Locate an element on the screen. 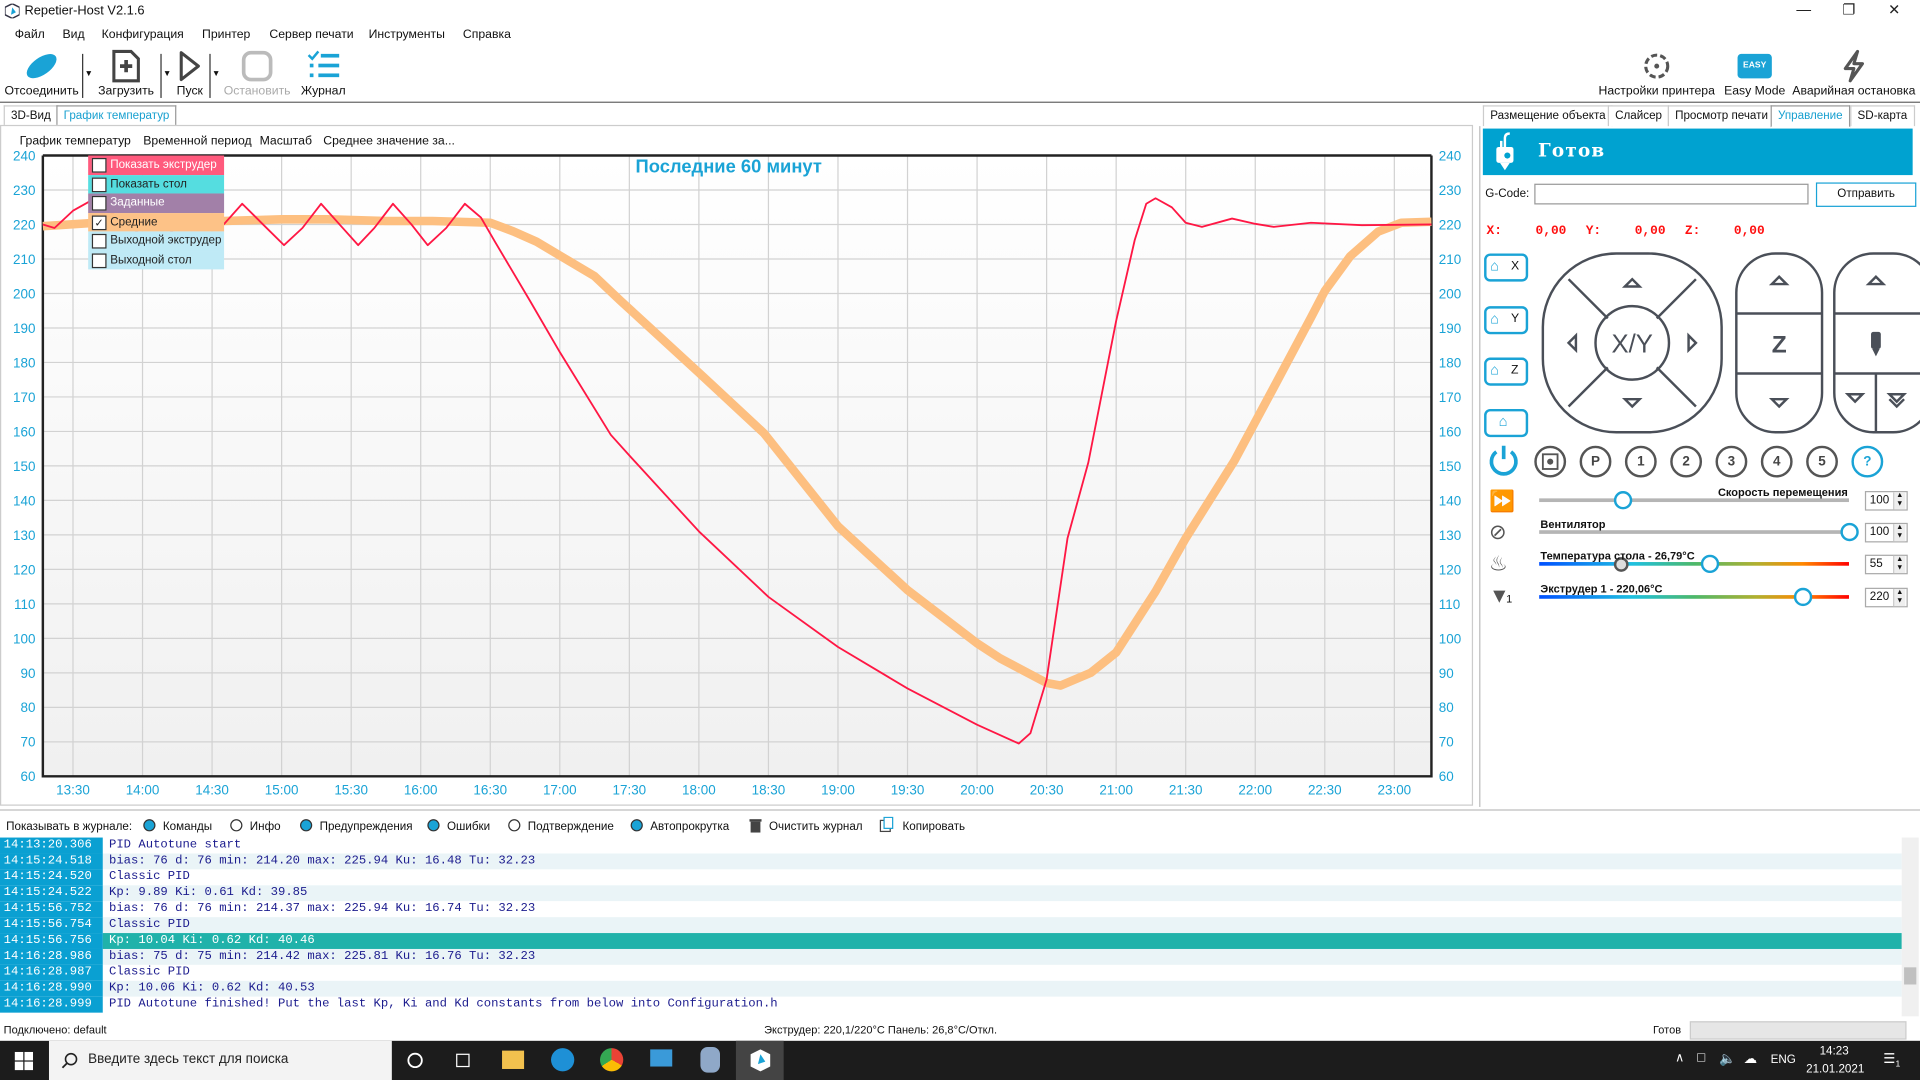 This screenshot has height=1080, width=1920. clock-time: 14:23 is located at coordinates (1834, 1050).